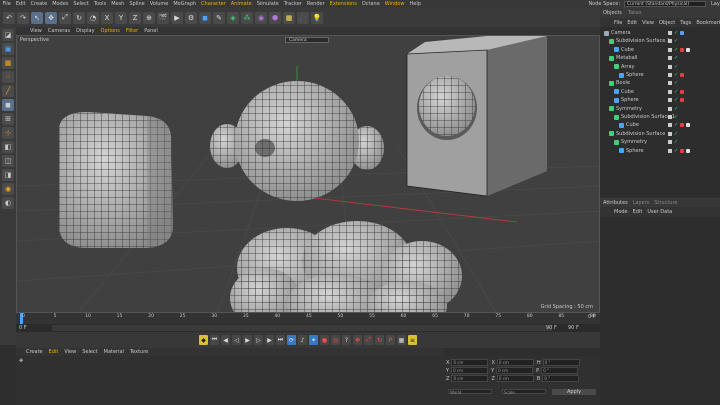 Image resolution: width=720 pixels, height=405 pixels. I want to click on motion-record-icon: ✦, so click(313, 340).